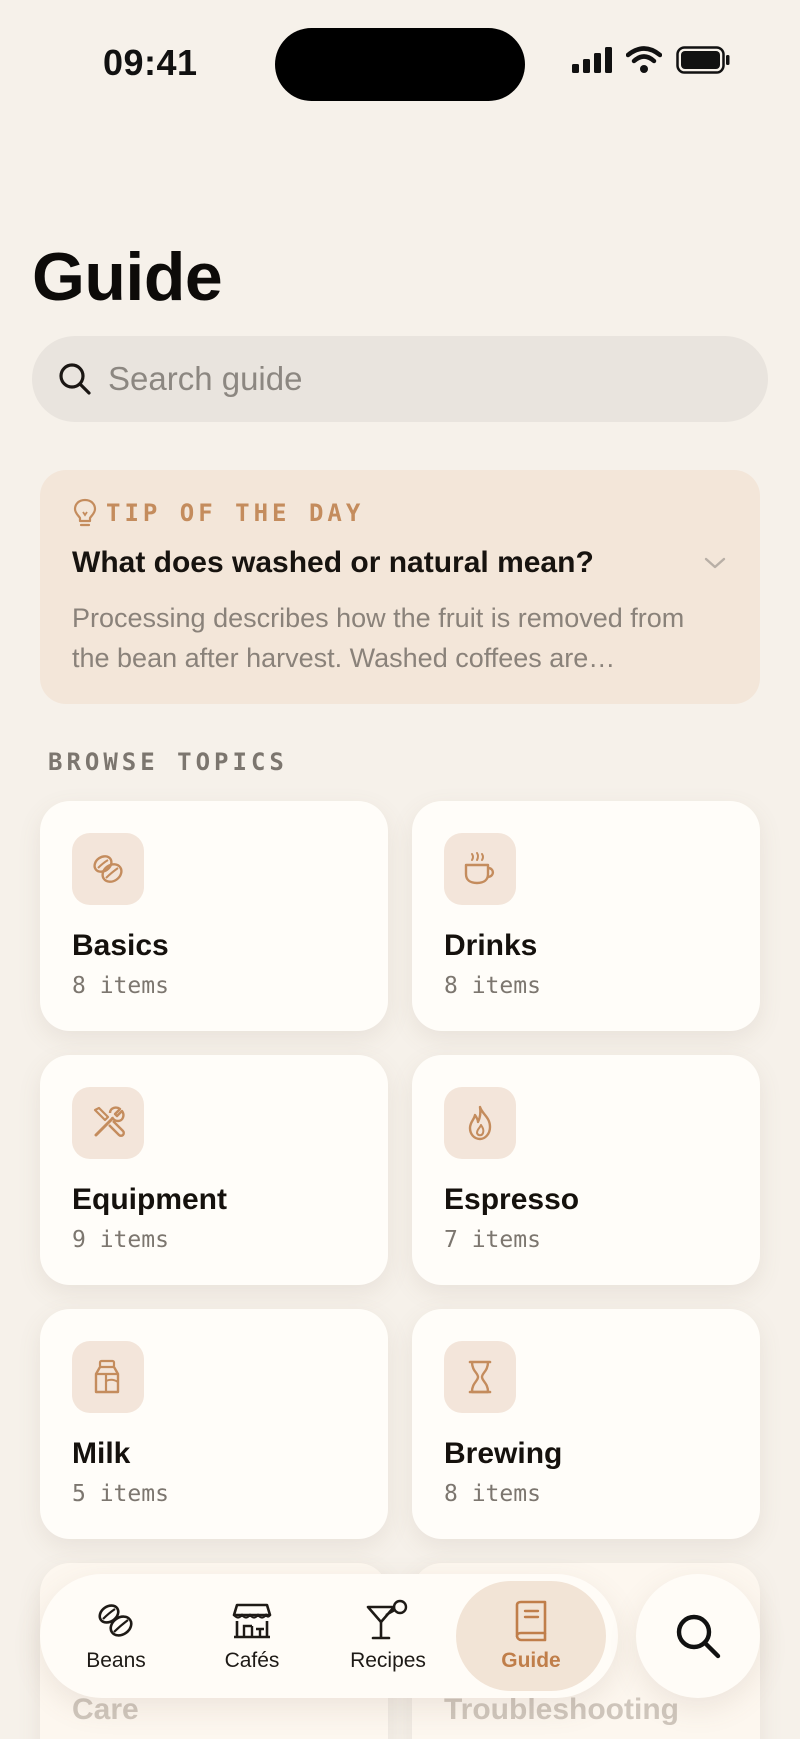 This screenshot has height=1739, width=800. I want to click on tab-guide: Guide, so click(531, 1636).